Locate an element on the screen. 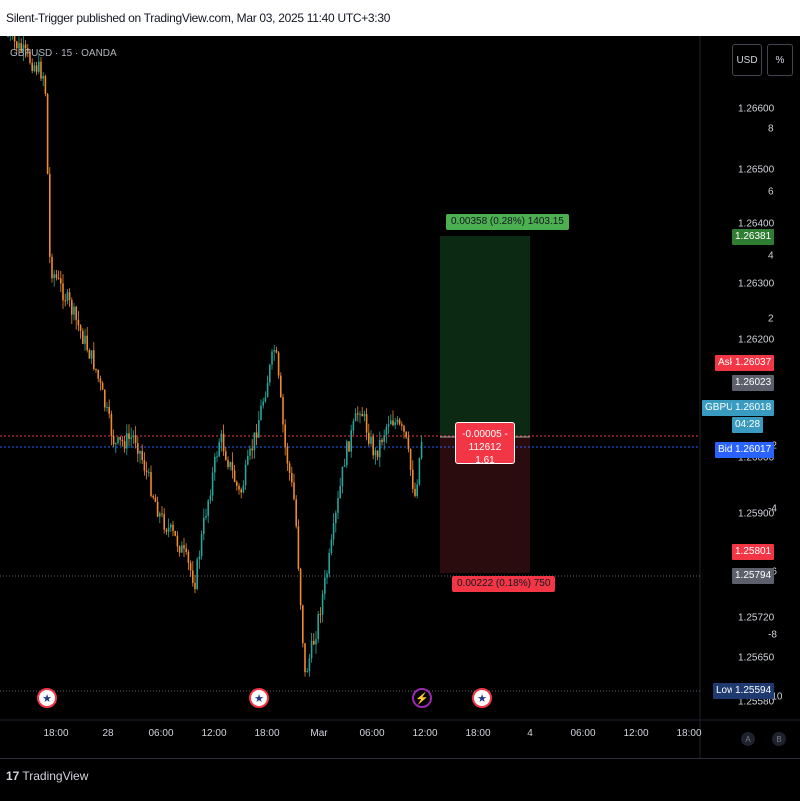 The width and height of the screenshot is (800, 801). percent-scale-button: % is located at coordinates (780, 60).